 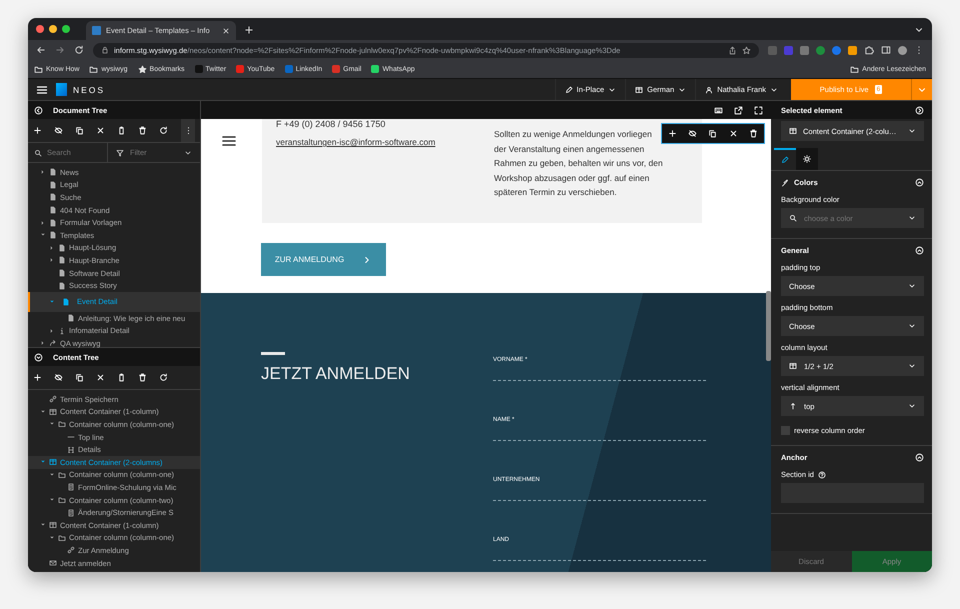 What do you see at coordinates (89, 89) in the screenshot?
I see `brand-name: NEOS` at bounding box center [89, 89].